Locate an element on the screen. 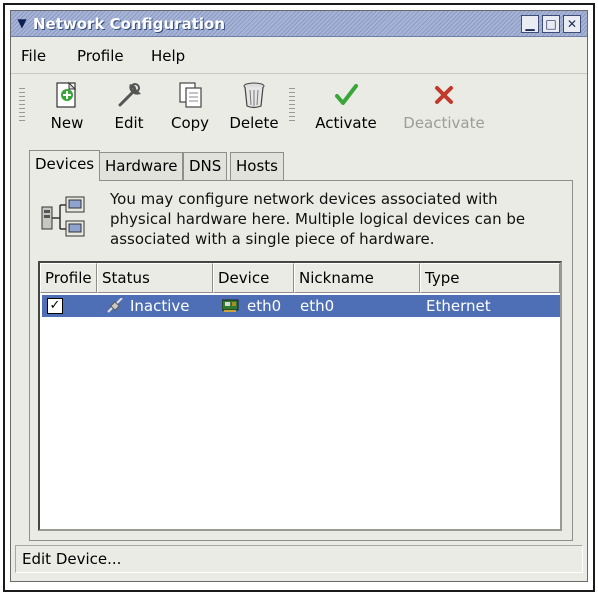 This screenshot has height=595, width=598. new-label: New is located at coordinates (67, 123).